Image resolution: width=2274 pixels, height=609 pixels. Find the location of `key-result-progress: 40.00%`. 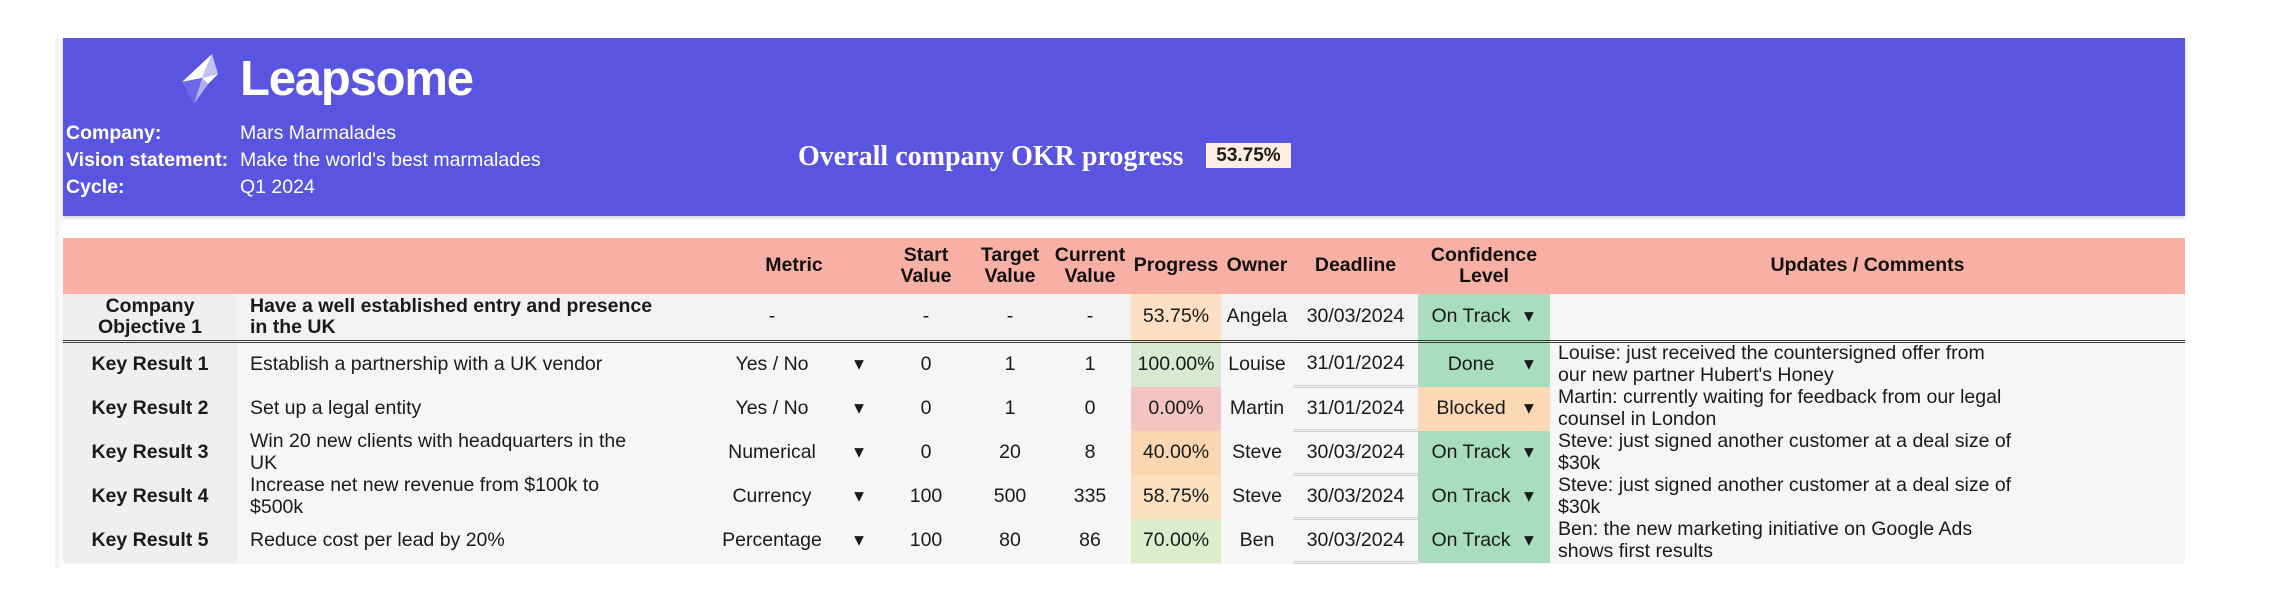

key-result-progress: 40.00% is located at coordinates (1176, 452).